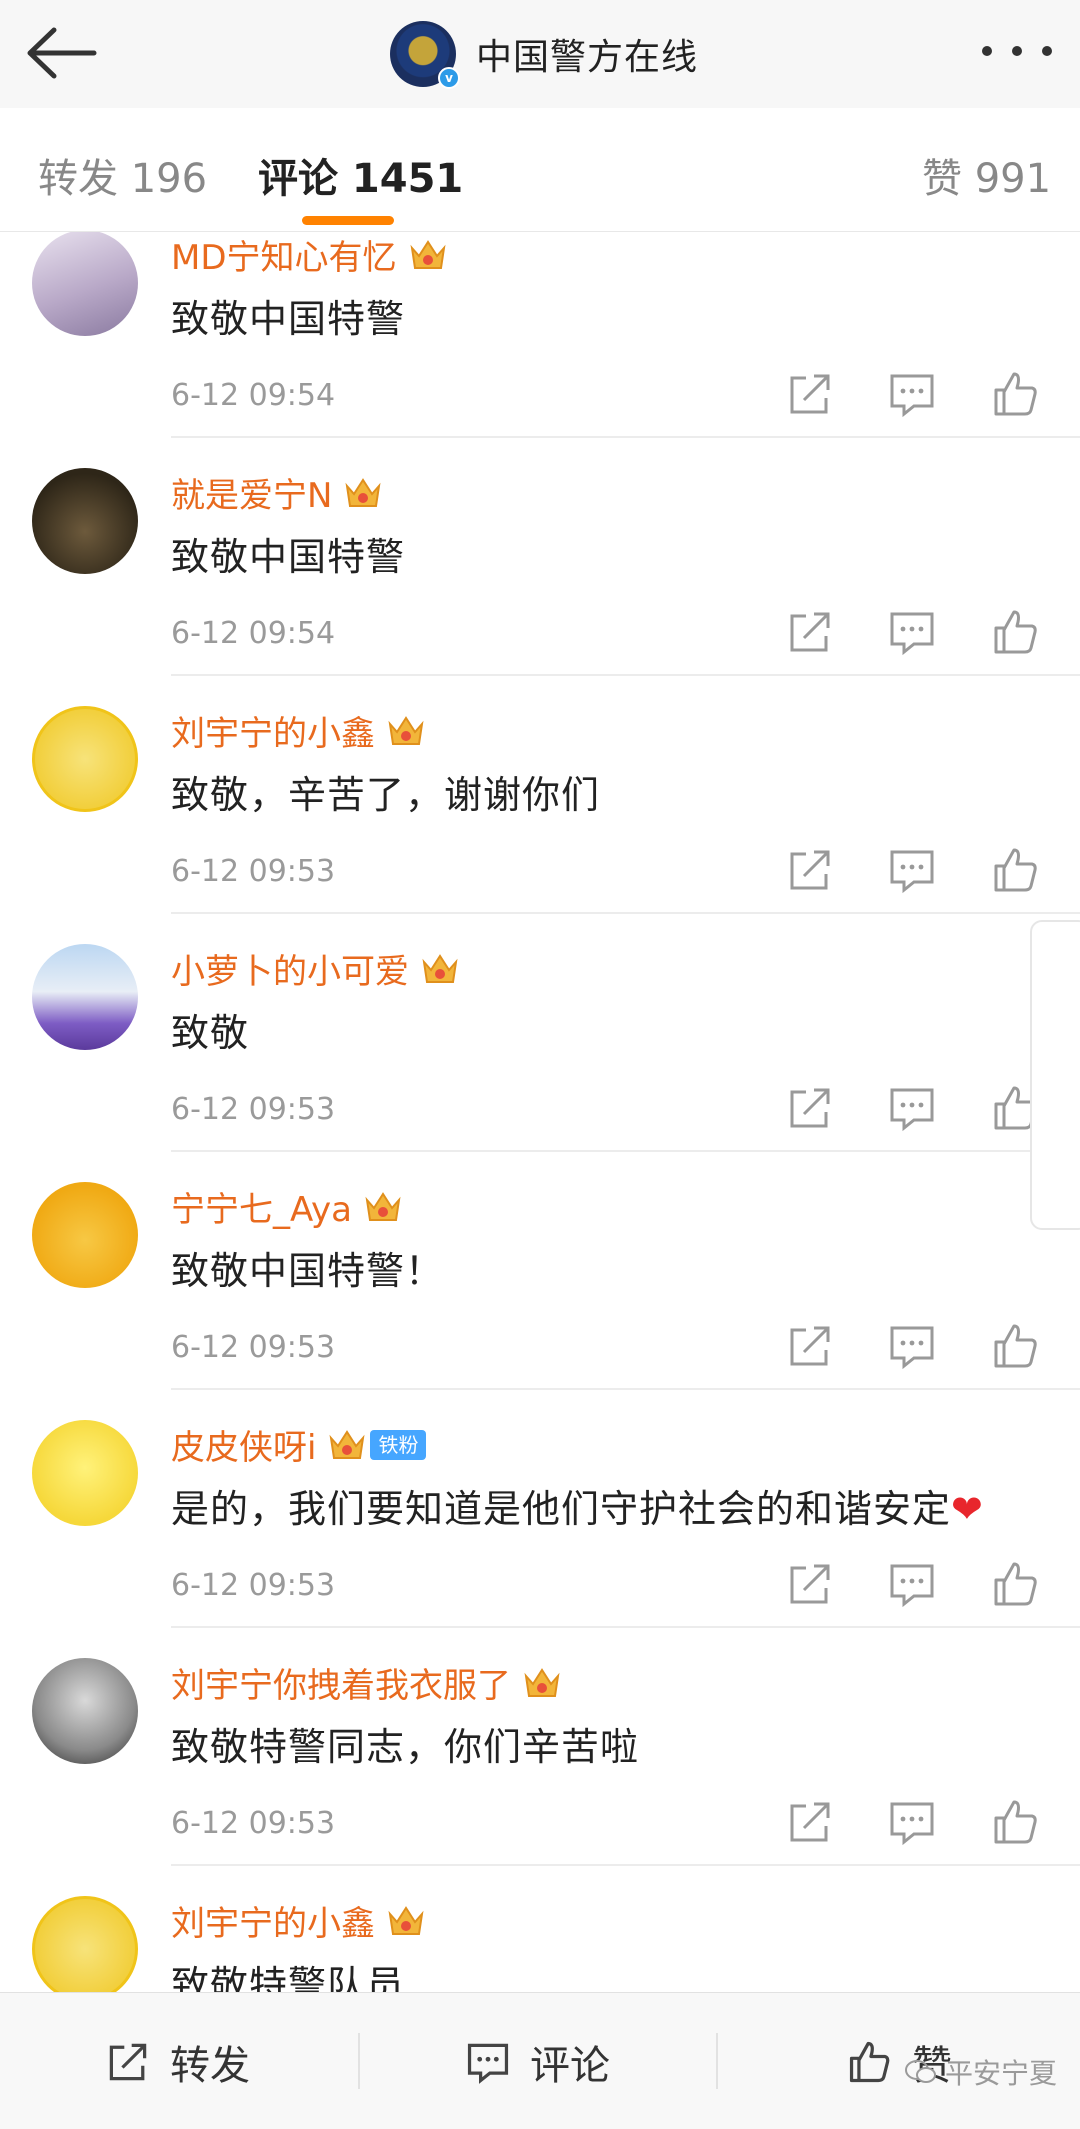 The width and height of the screenshot is (1080, 2129). I want to click on page-title: 中国警方在线, so click(587, 57).